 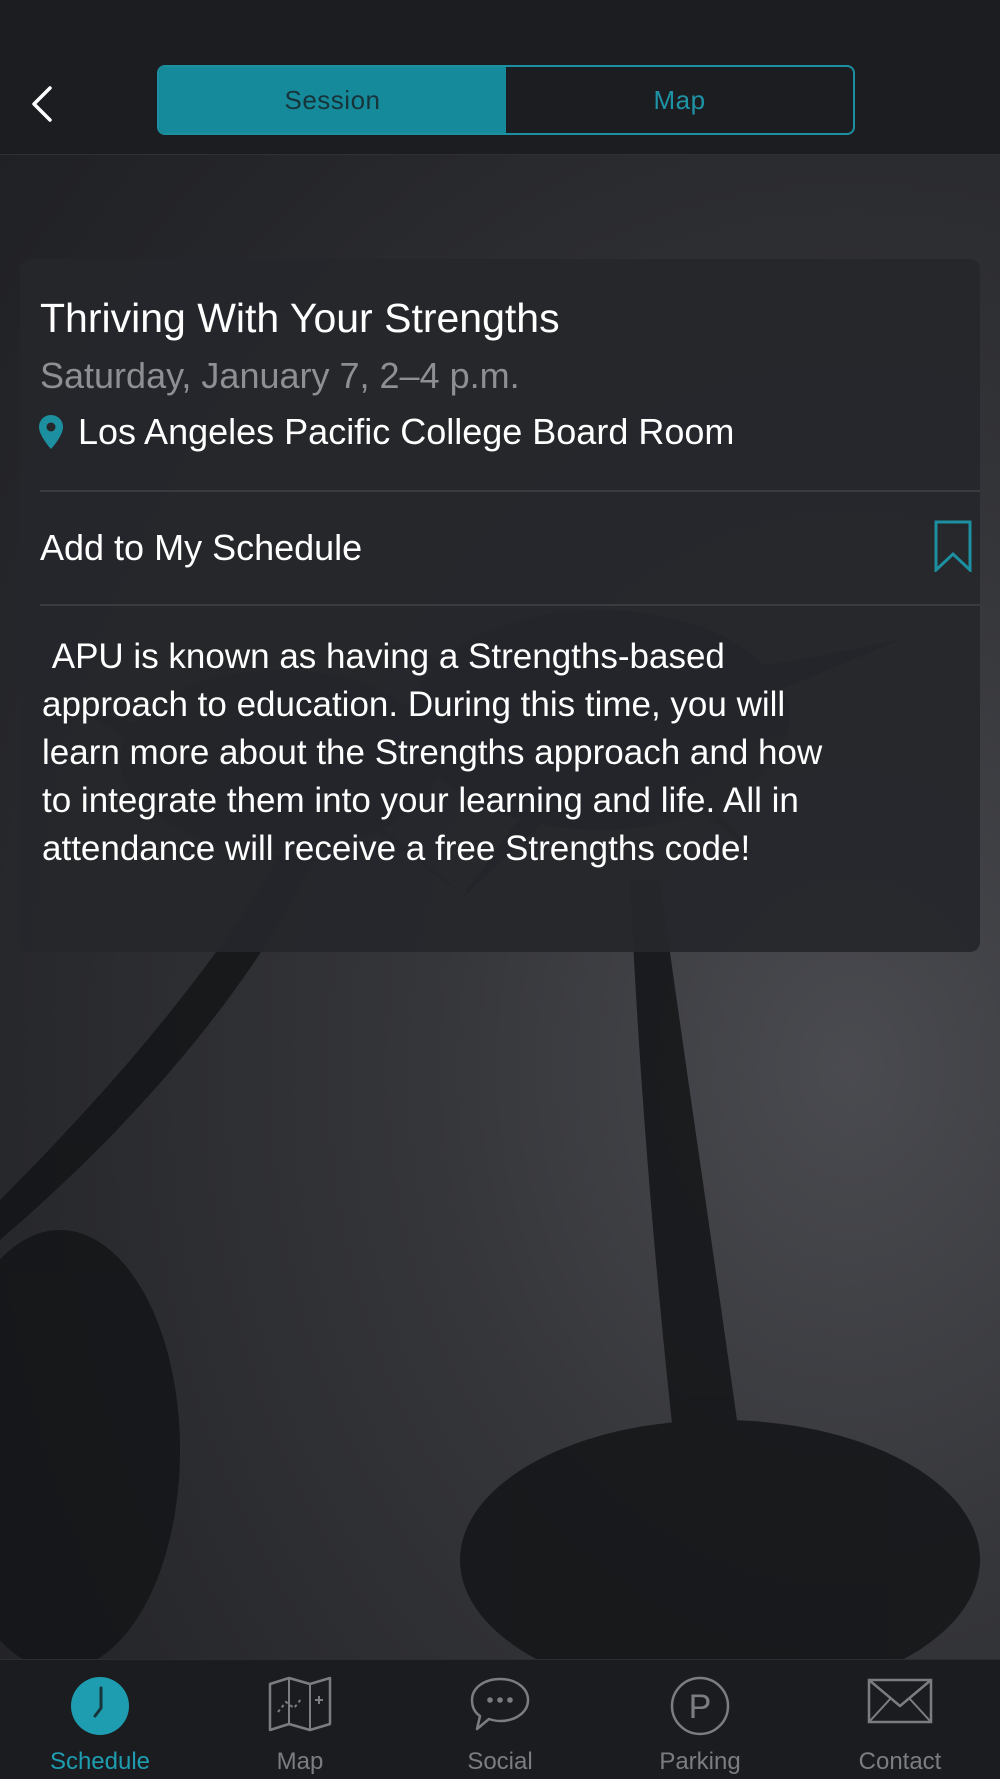 I want to click on tab-parking: P Parking, so click(x=700, y=1719).